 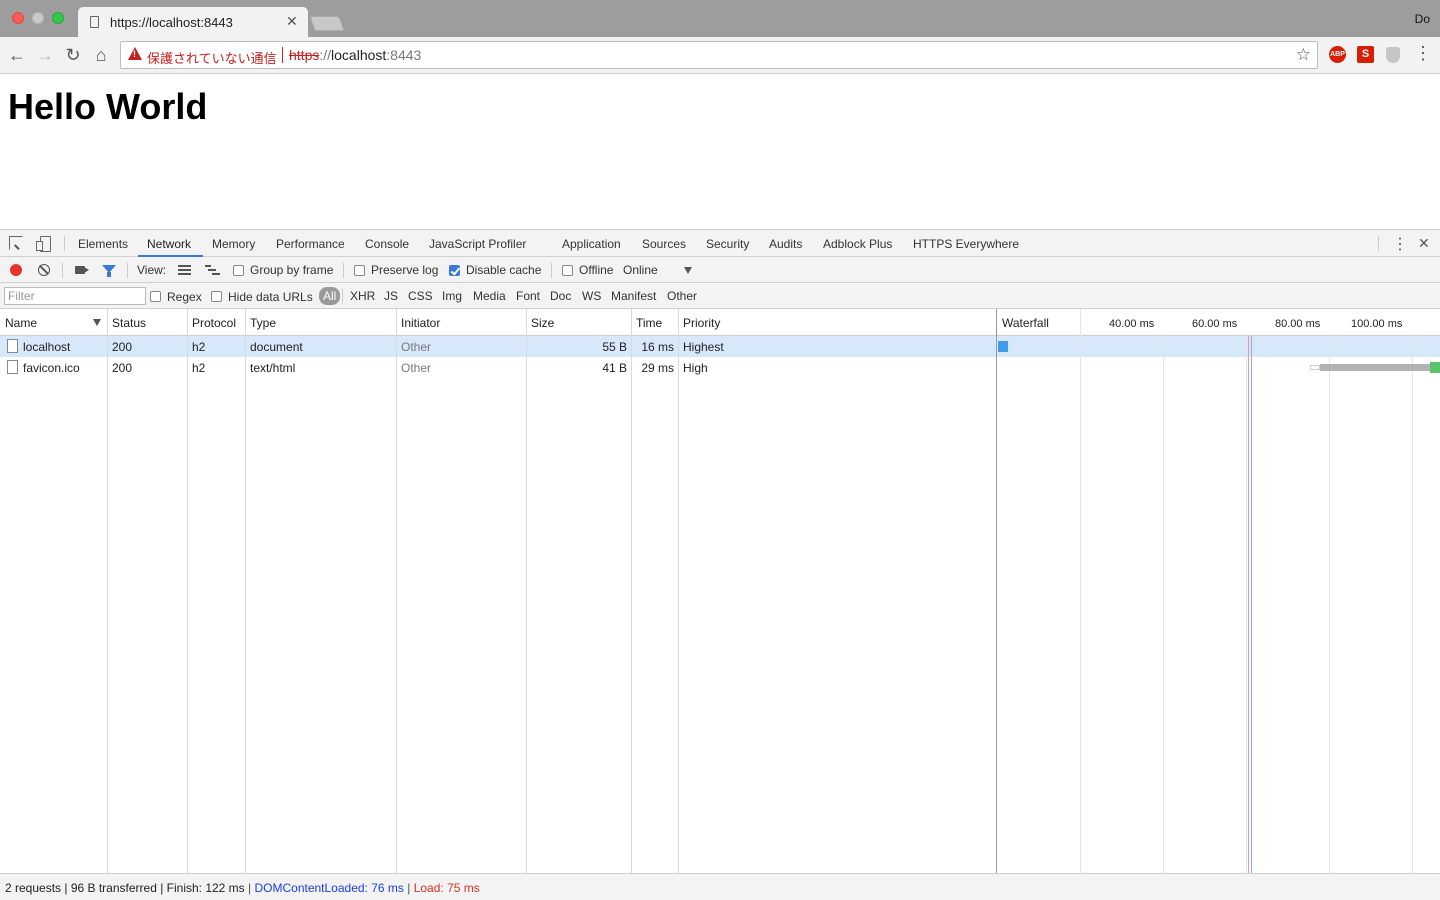 What do you see at coordinates (212, 270) in the screenshot?
I see `overview-icon` at bounding box center [212, 270].